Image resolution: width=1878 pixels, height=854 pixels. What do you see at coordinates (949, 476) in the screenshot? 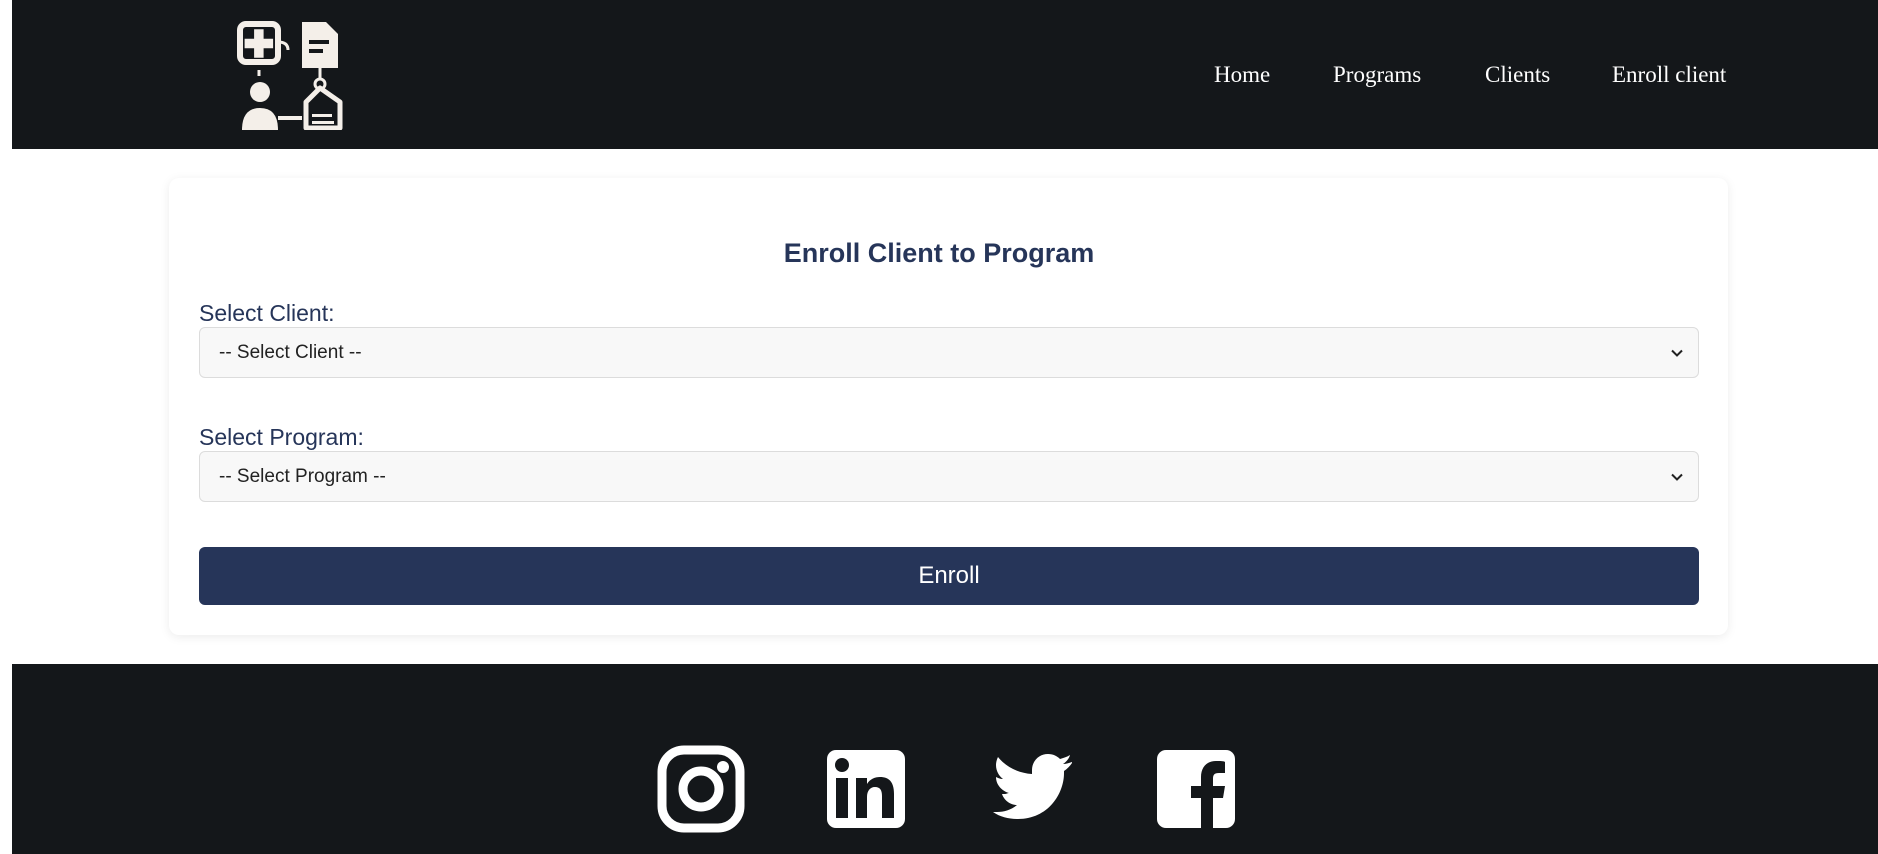
I see `program-select: -- Select Program --` at bounding box center [949, 476].